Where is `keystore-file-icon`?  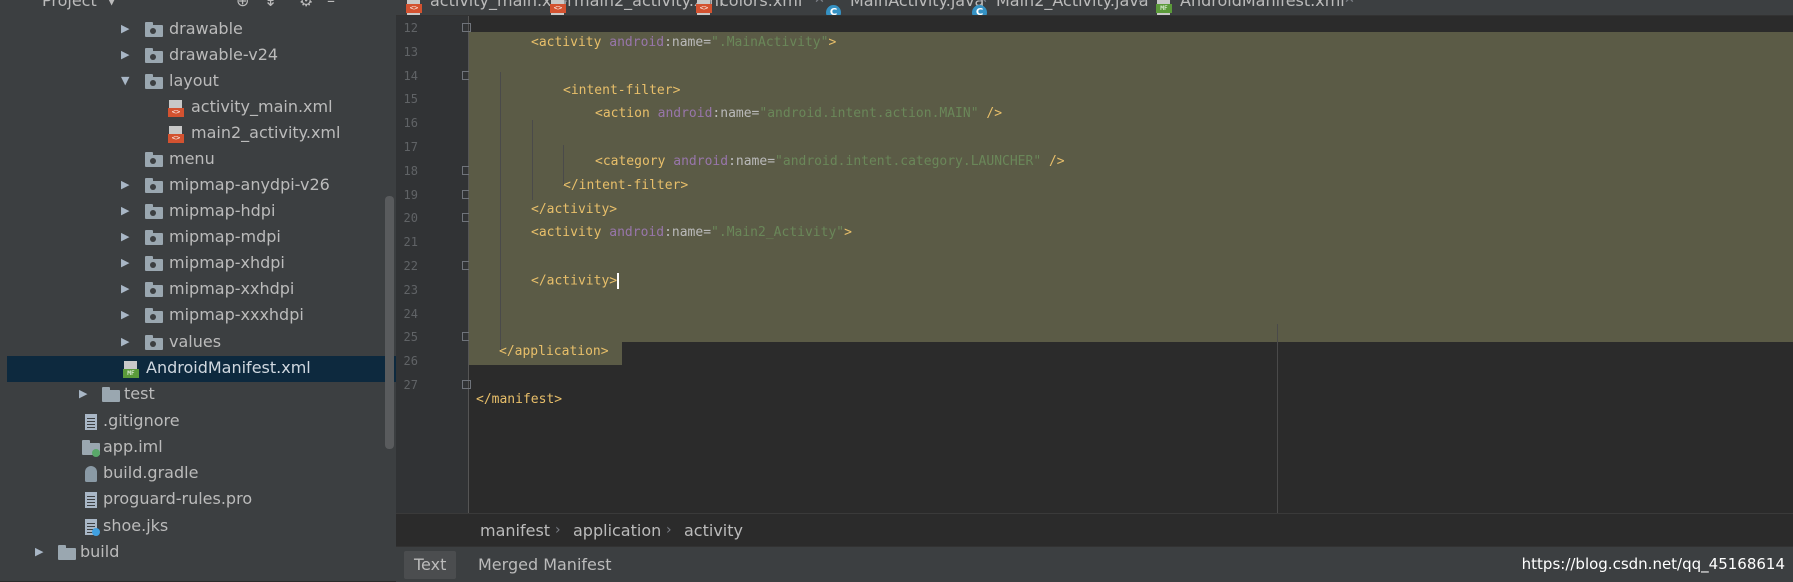 keystore-file-icon is located at coordinates (92, 527).